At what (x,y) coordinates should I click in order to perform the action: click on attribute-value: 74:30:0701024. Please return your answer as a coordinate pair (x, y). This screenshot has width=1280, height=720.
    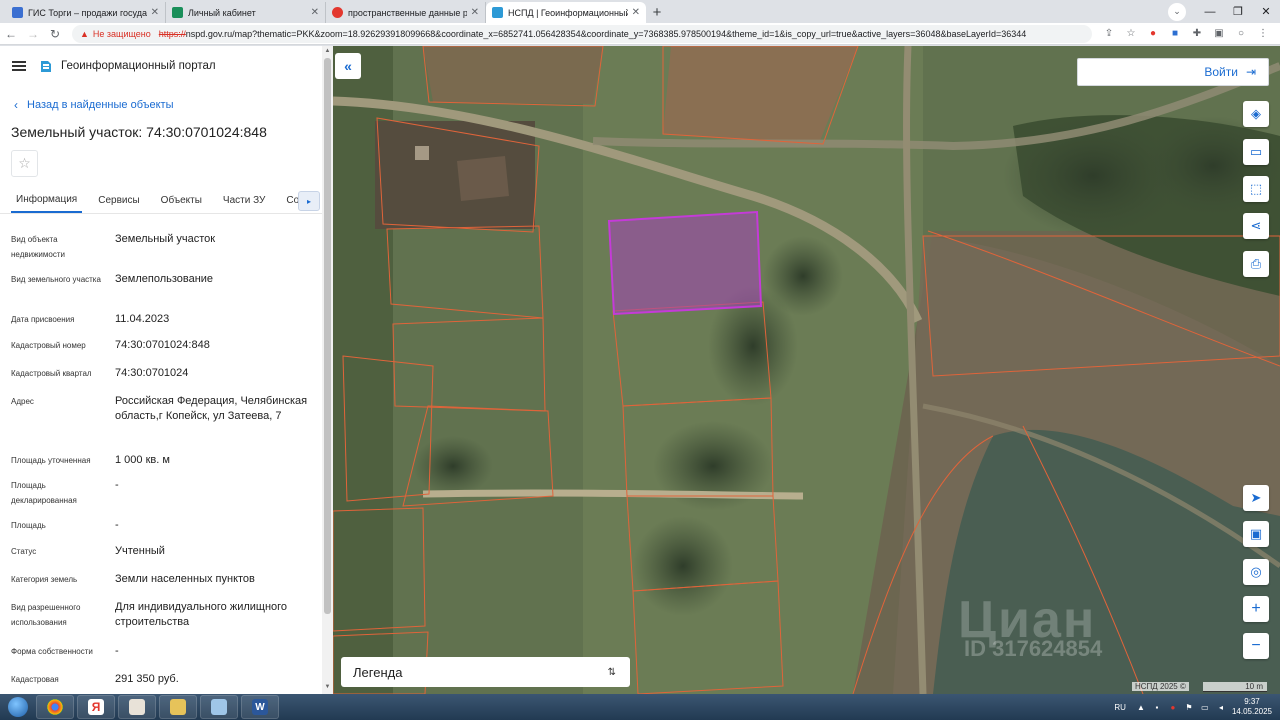
    Looking at the image, I should click on (215, 373).